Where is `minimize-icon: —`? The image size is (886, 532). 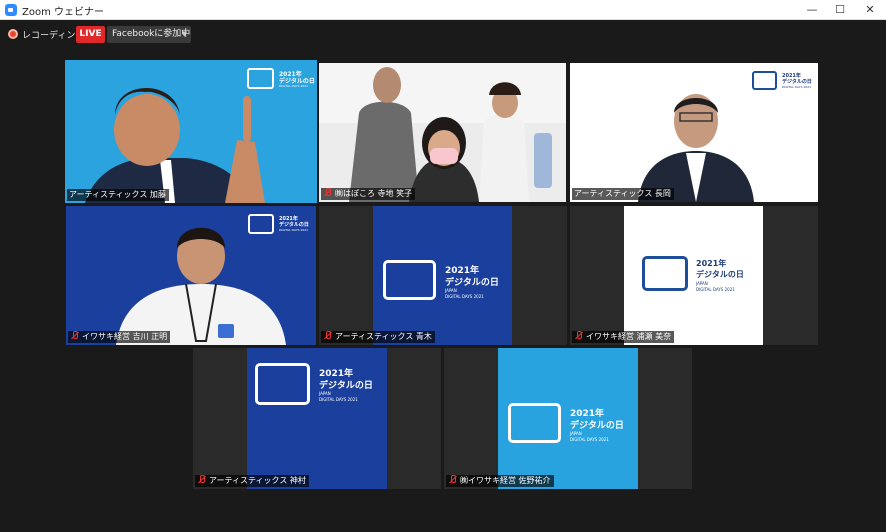 minimize-icon: — is located at coordinates (812, 10).